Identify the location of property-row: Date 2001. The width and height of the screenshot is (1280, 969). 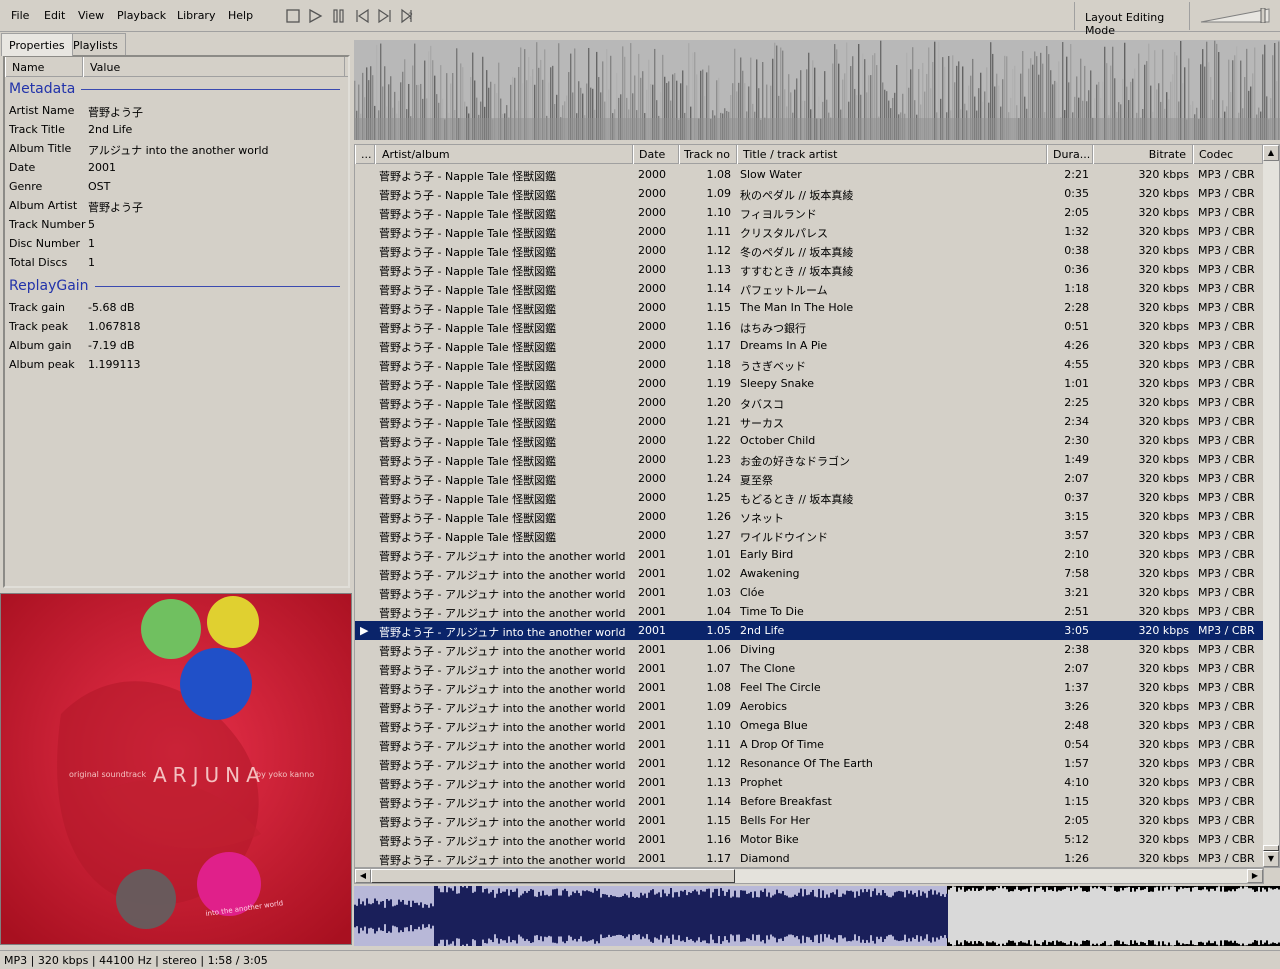
(176, 167).